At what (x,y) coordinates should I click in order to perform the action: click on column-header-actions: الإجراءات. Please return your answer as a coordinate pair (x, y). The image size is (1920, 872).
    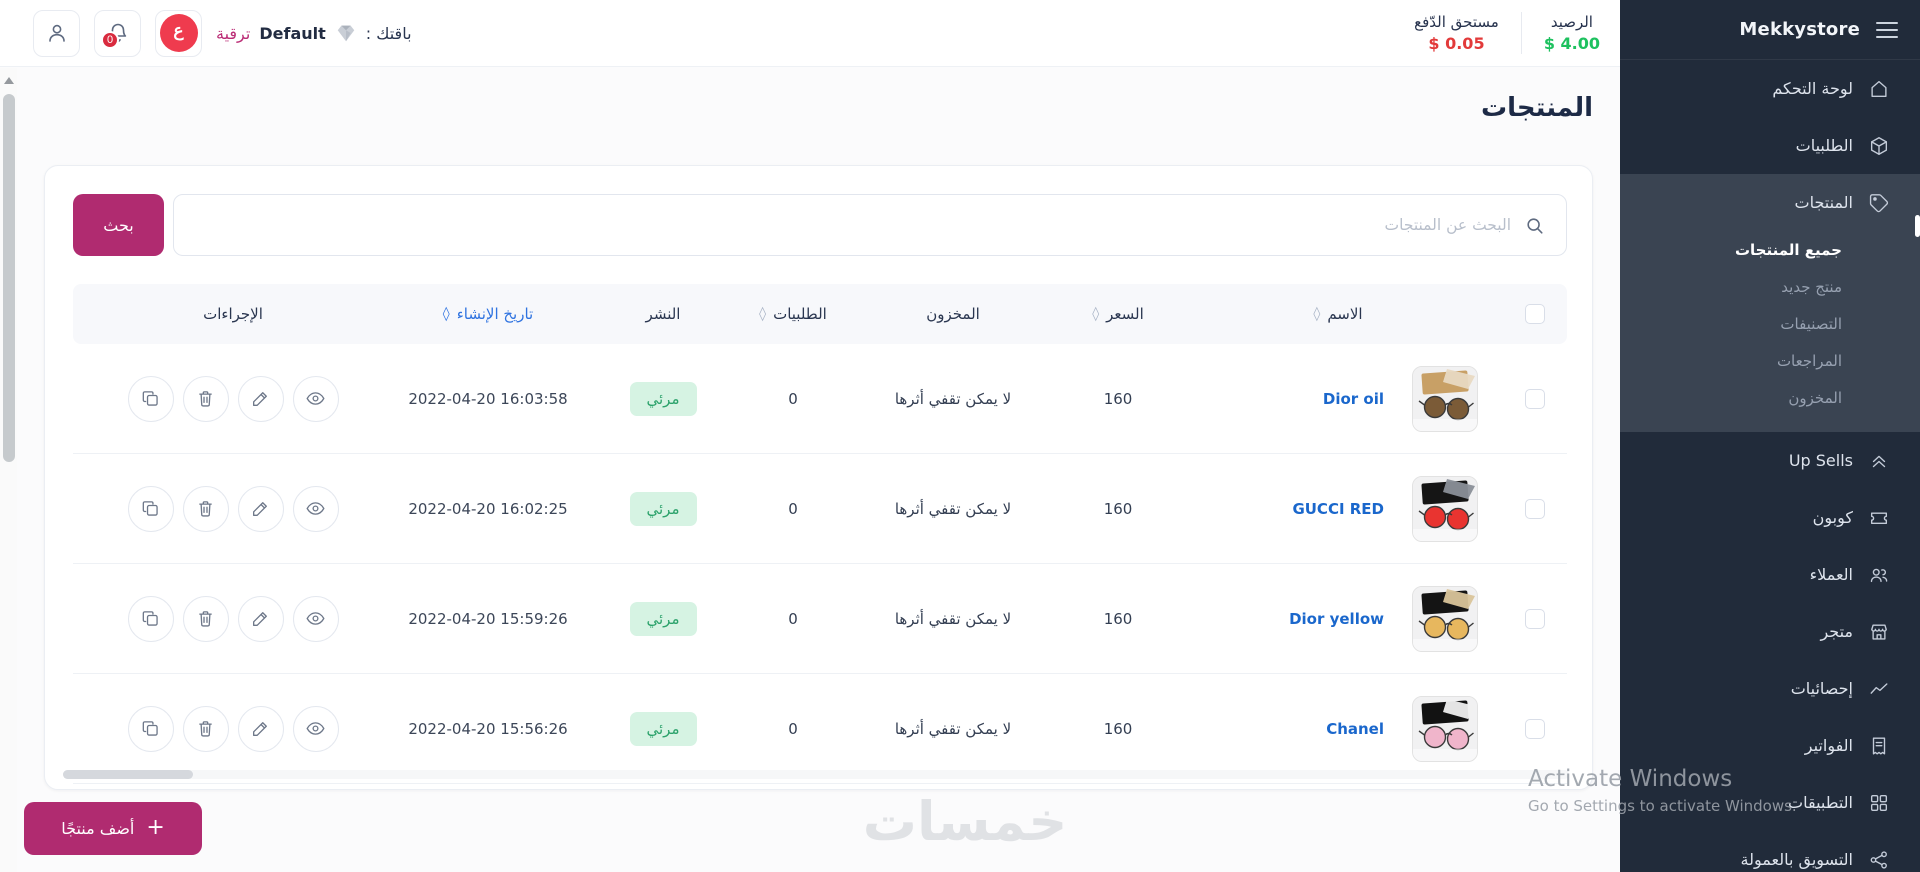
    Looking at the image, I should click on (233, 314).